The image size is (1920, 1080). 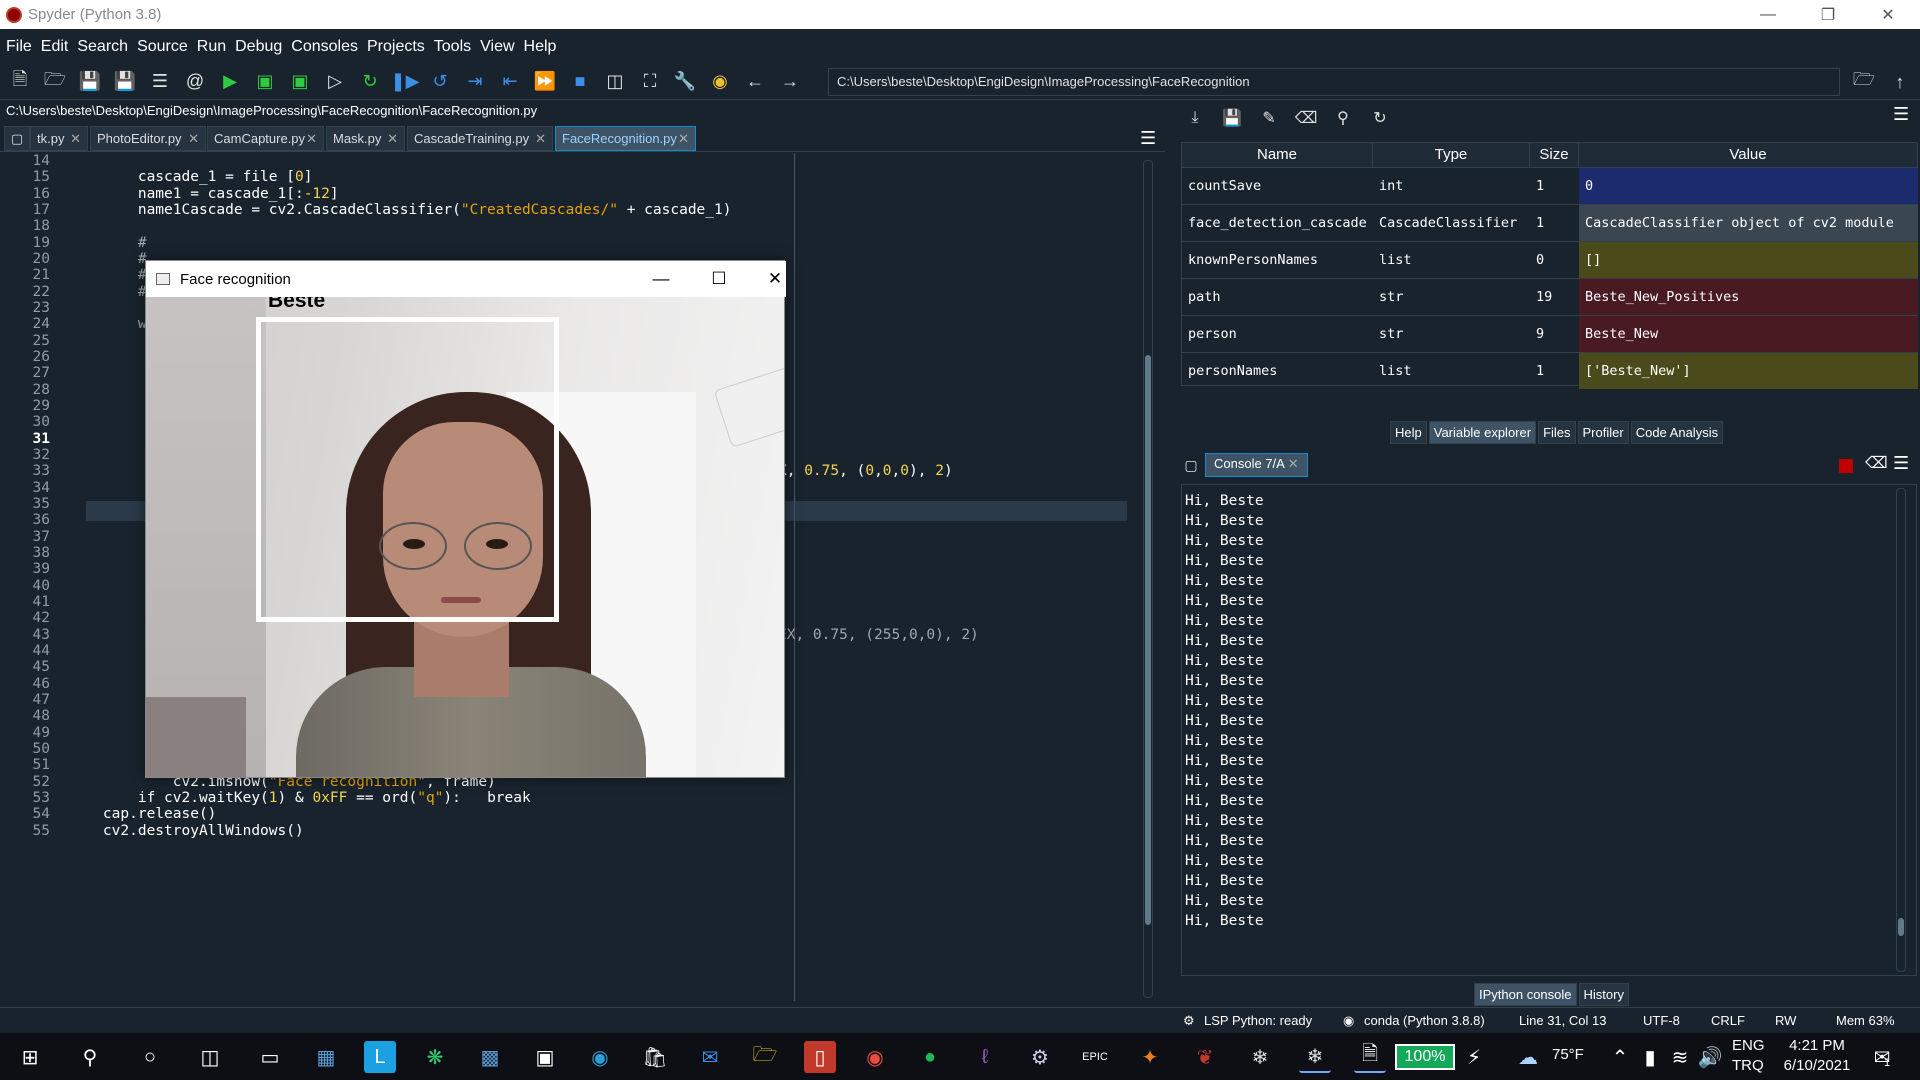 I want to click on variable-row: personNames list 1 ['Beste_New'], so click(x=1550, y=370).